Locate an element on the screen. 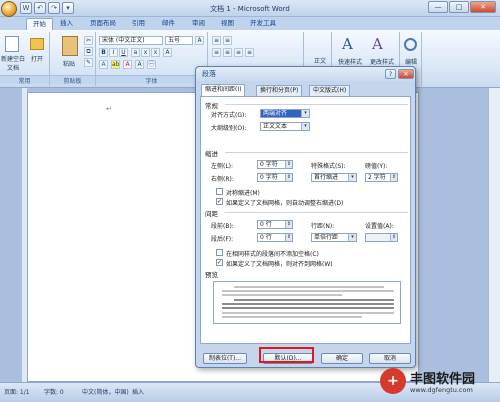 Image resolution: width=500 pixels, height=402 pixels. mirror-indent-checkbox is located at coordinates (219, 191).